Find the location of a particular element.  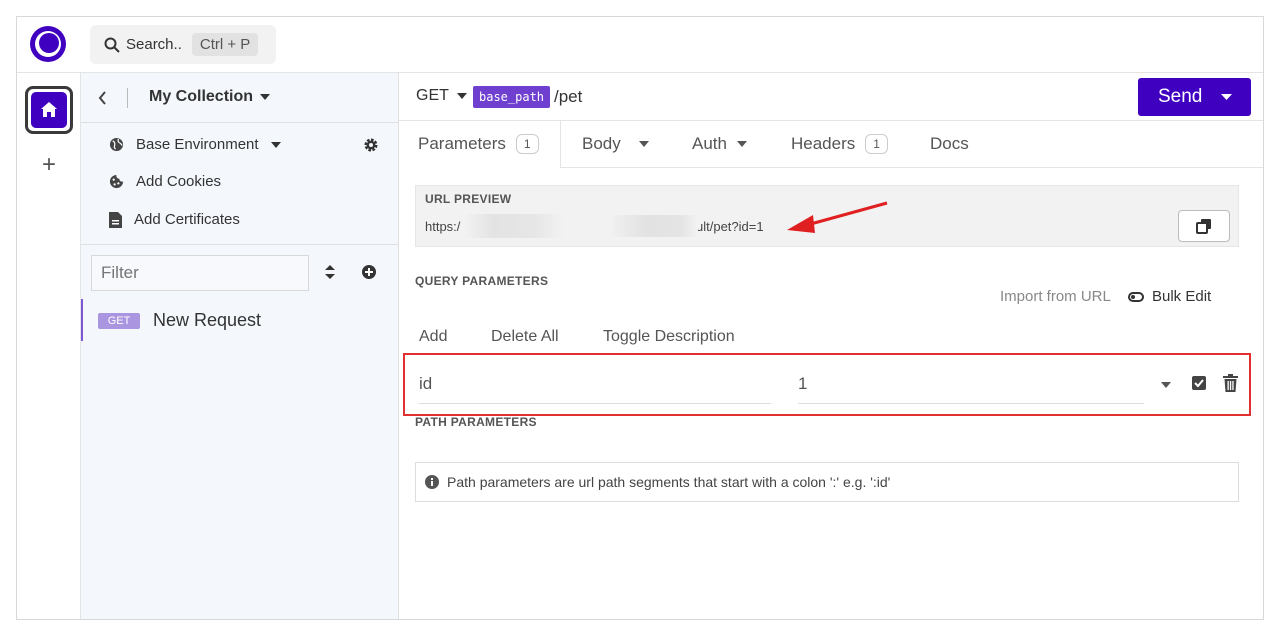

bulk-edit-toggle: Bulk Edit is located at coordinates (1169, 296).